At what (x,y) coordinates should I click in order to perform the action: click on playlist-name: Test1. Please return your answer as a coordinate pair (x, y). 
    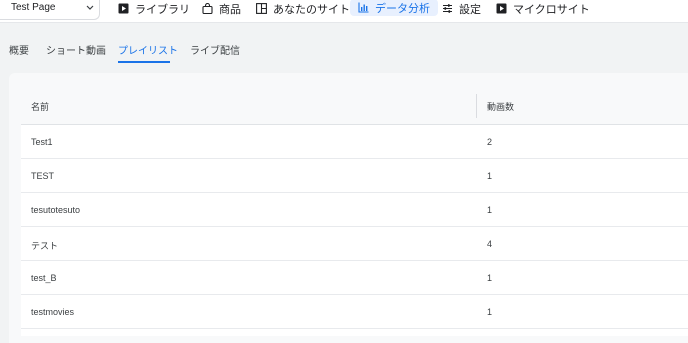
    Looking at the image, I should click on (42, 142).